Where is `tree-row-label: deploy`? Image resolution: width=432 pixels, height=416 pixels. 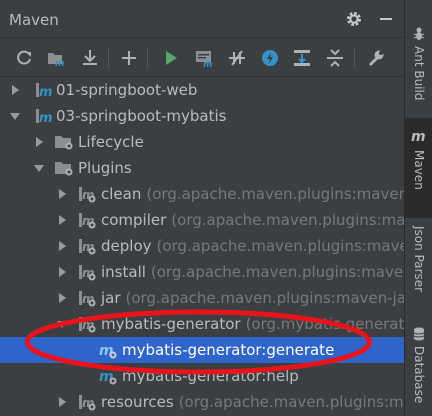 tree-row-label: deploy is located at coordinates (126, 246).